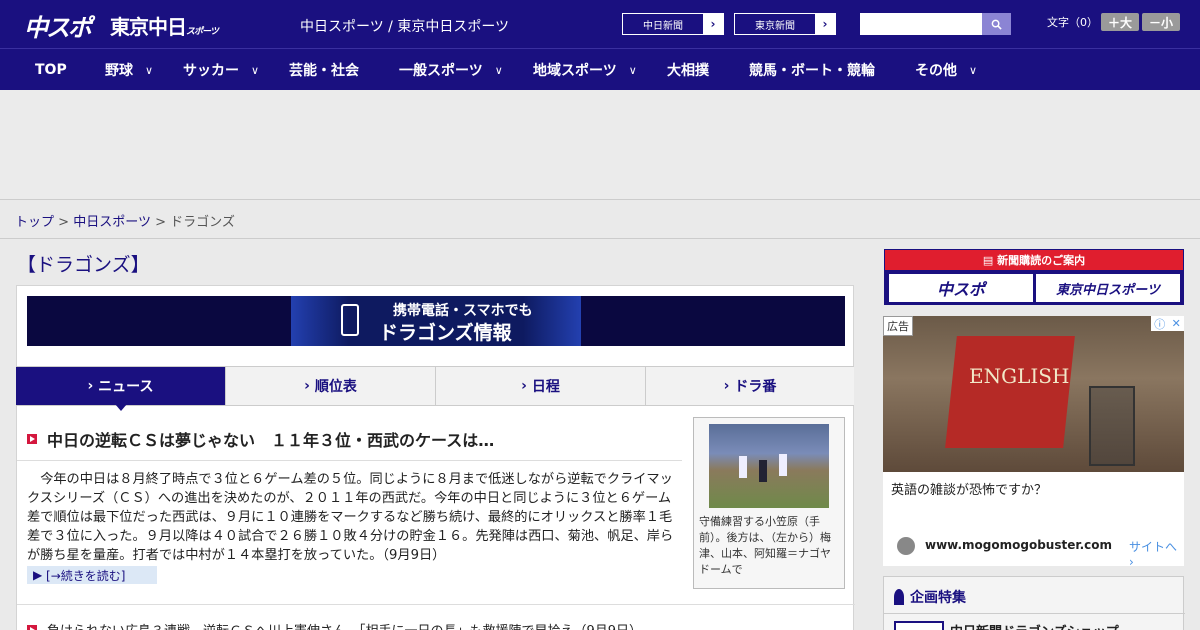 The image size is (1200, 630). What do you see at coordinates (899, 597) in the screenshot?
I see `ribbon-icon` at bounding box center [899, 597].